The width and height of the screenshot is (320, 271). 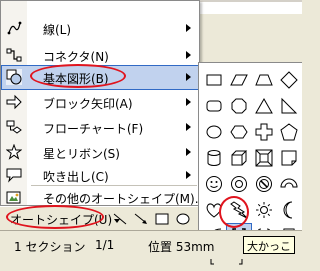 I want to click on menu-item-stars-ribbons: 星とリボン(S), so click(x=100, y=152).